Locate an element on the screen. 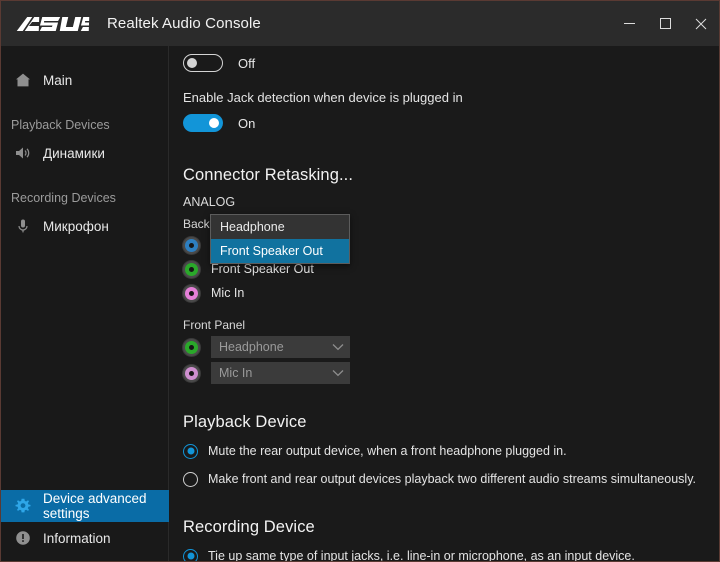 This screenshot has width=720, height=562. pink-jack-icon-front is located at coordinates (191, 373).